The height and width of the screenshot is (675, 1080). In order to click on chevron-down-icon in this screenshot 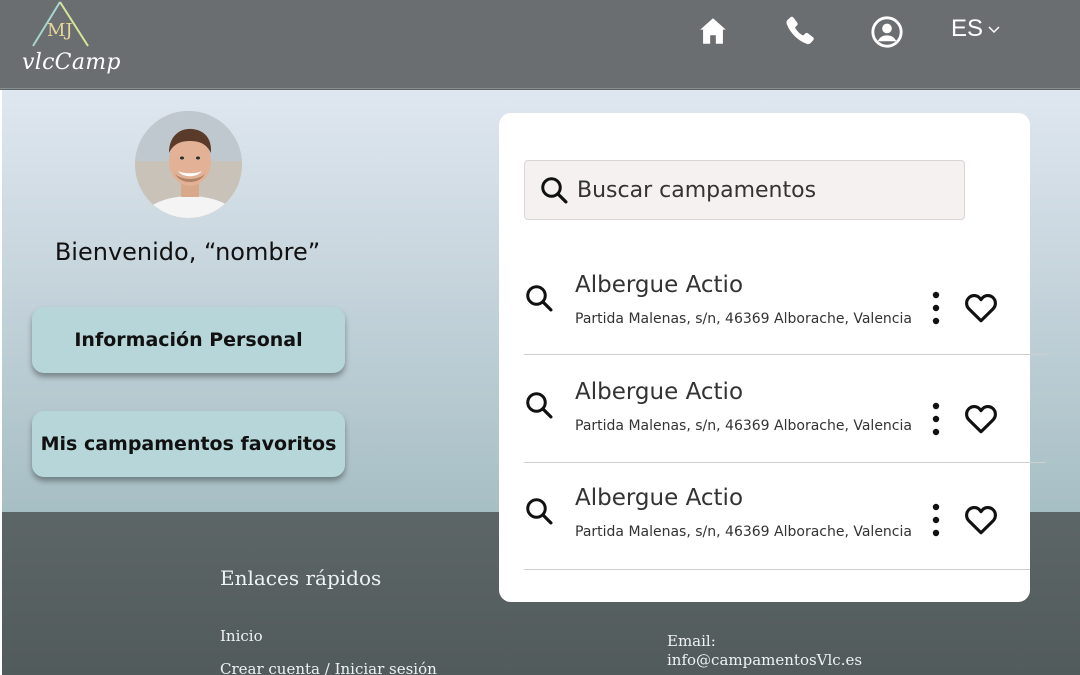, I will do `click(994, 30)`.